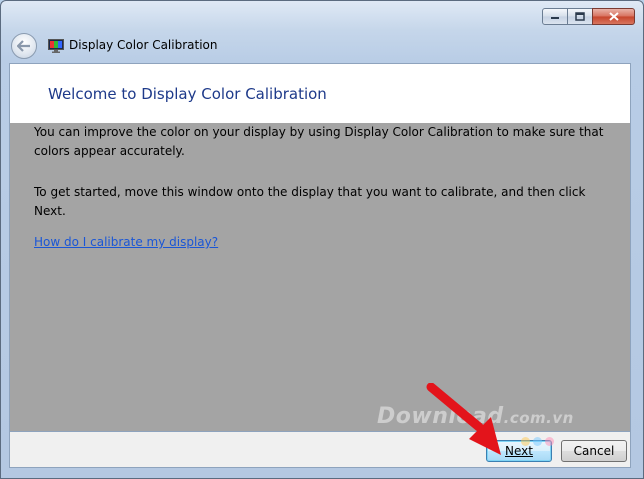  I want to click on pointer-arrow-icon, so click(463, 419).